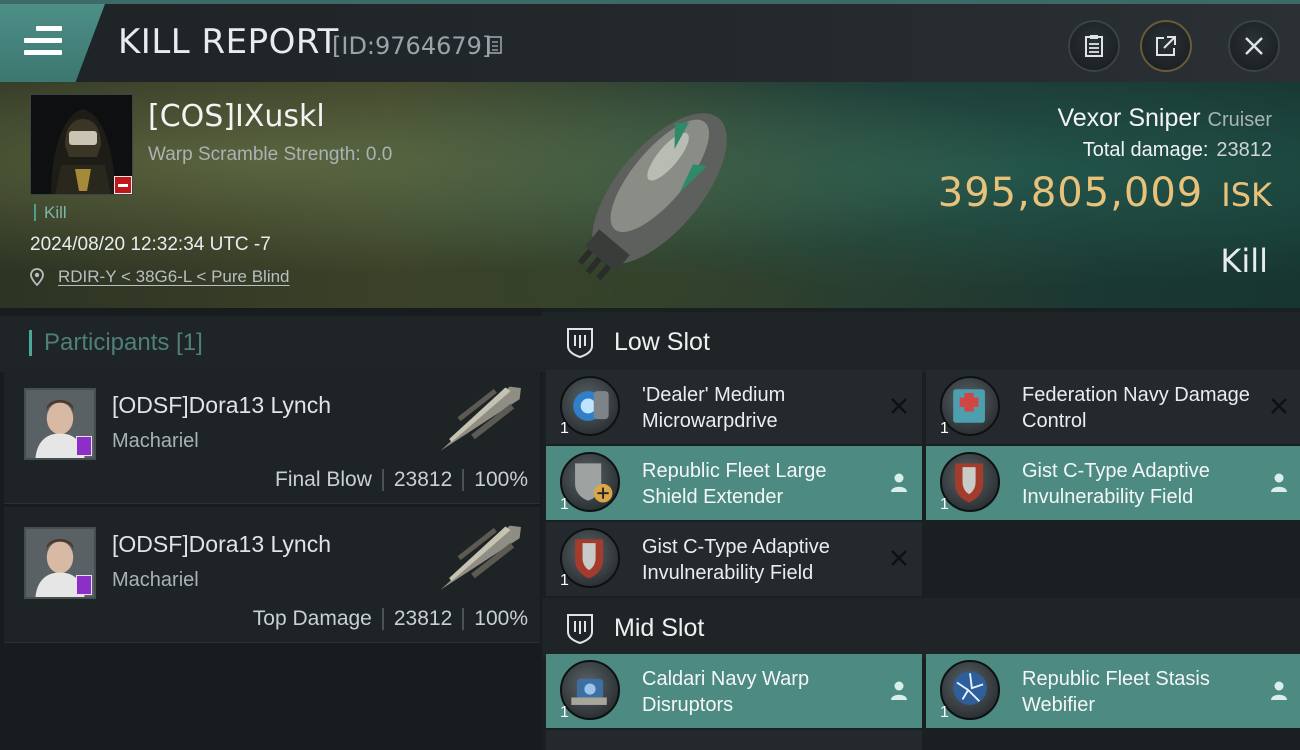 This screenshot has width=1300, height=750. Describe the element at coordinates (174, 276) in the screenshot. I see `location-text: RDIR-Y < 38G6-L < Pure Blind` at that location.